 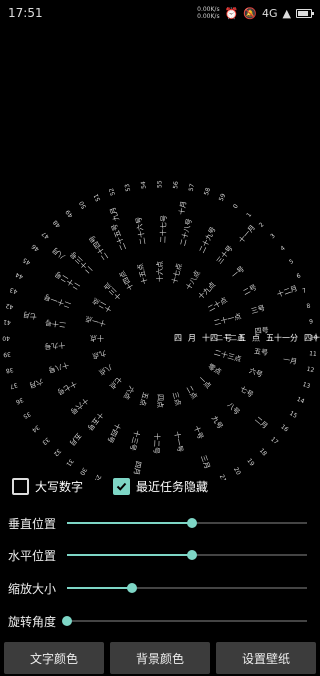 I want to click on background-color-button: 背景颜色, so click(x=160, y=658).